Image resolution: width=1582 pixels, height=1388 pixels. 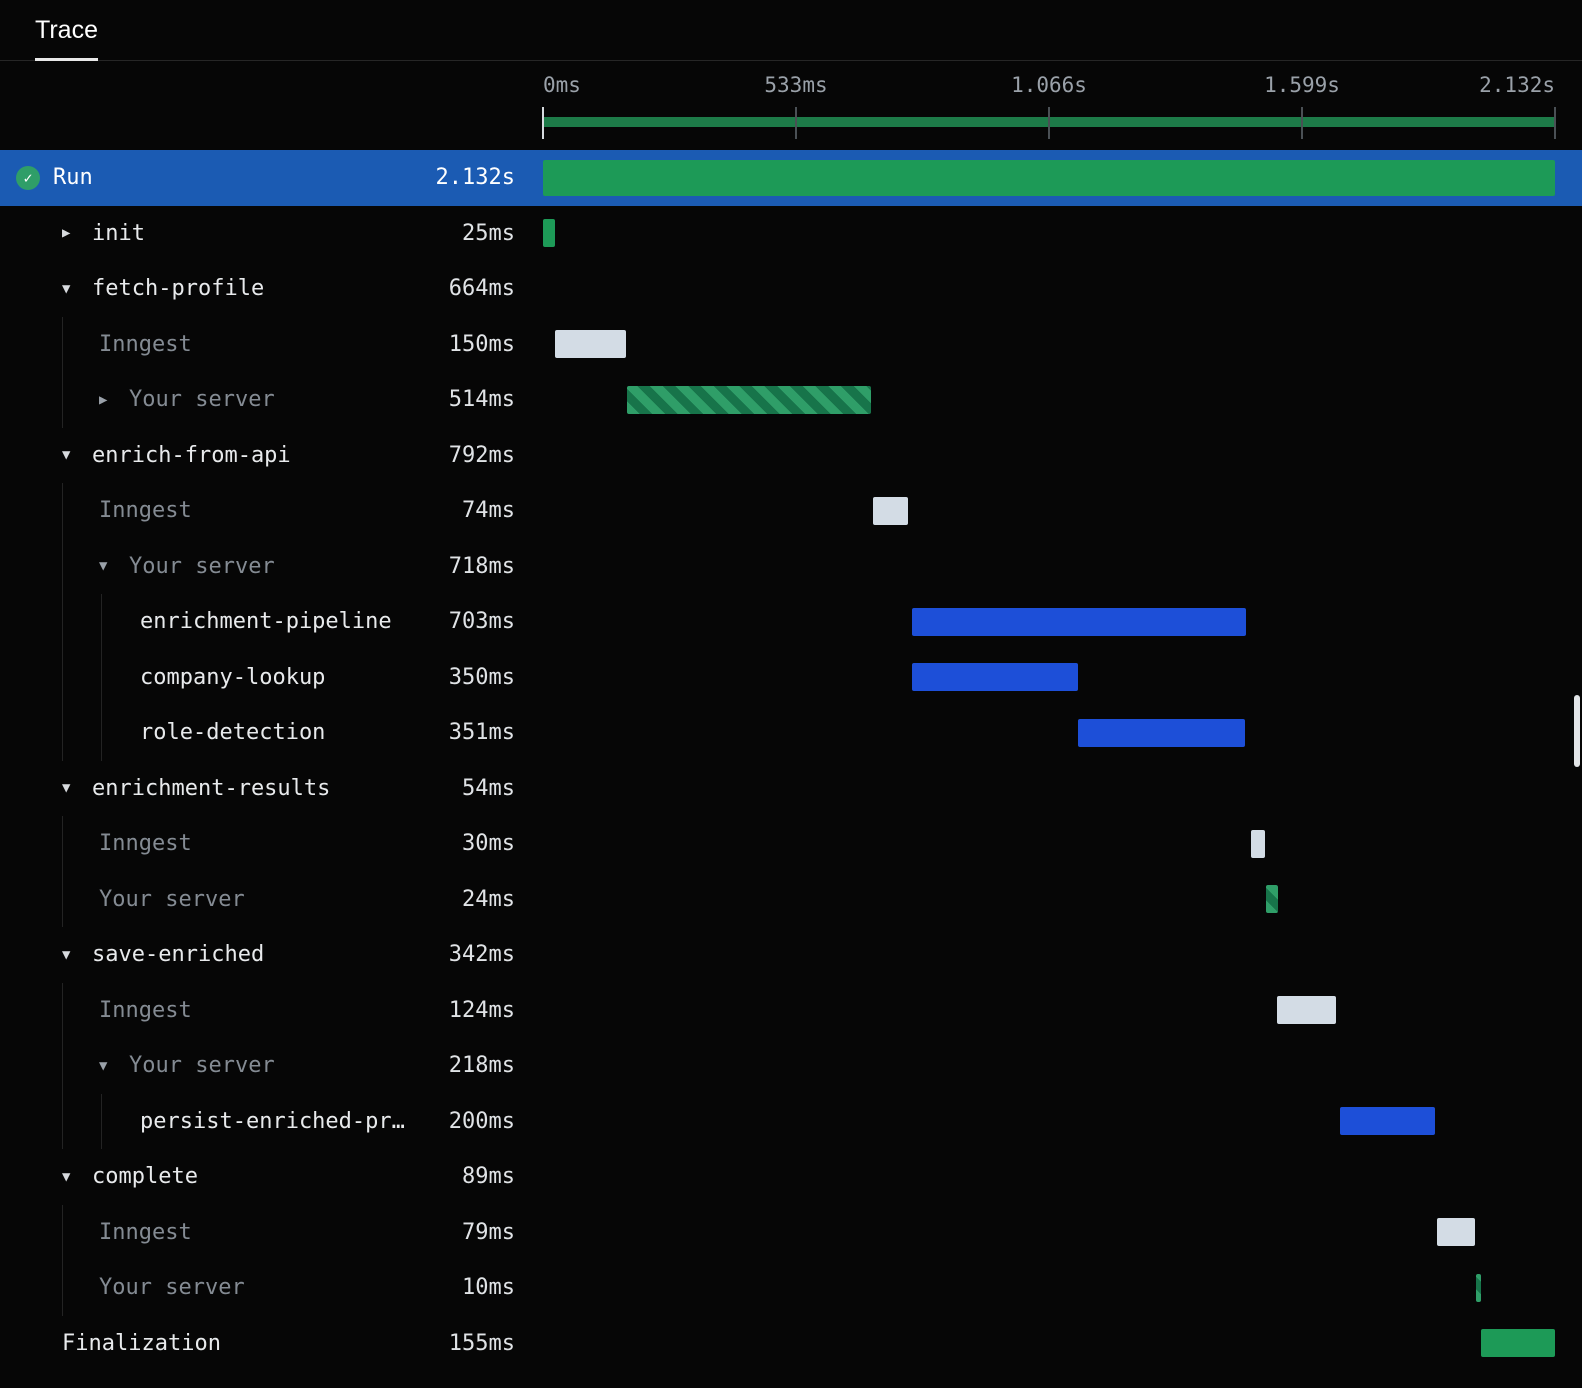 I want to click on row-name-cell: Inngest 124ms, so click(x=271, y=1010).